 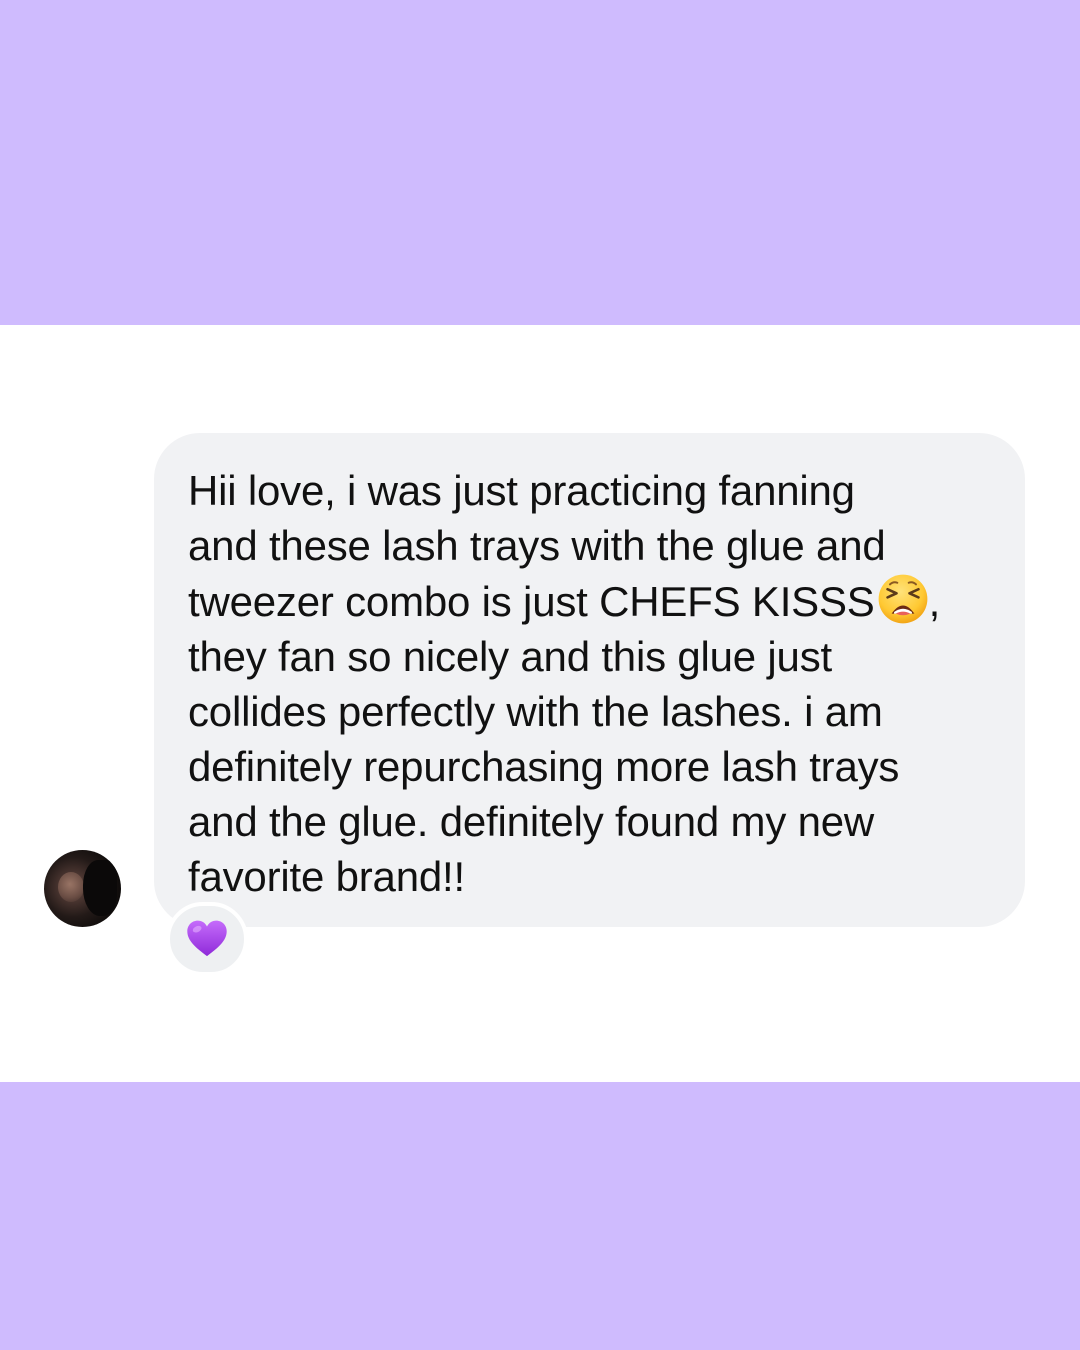 I want to click on message-line-text: tweezer combo is just CHEFS KISSS, so click(x=531, y=601).